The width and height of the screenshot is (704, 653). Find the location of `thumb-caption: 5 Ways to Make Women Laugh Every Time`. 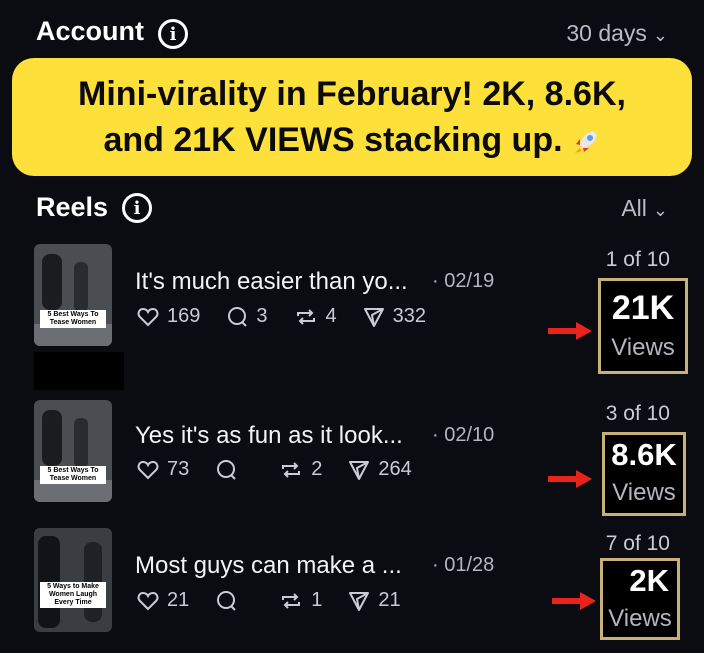

thumb-caption: 5 Ways to Make Women Laugh Every Time is located at coordinates (73, 595).